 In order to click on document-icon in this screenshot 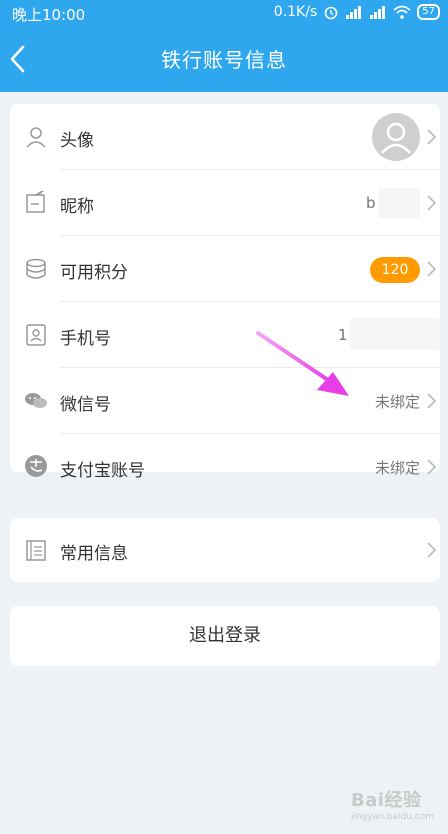, I will do `click(36, 550)`.